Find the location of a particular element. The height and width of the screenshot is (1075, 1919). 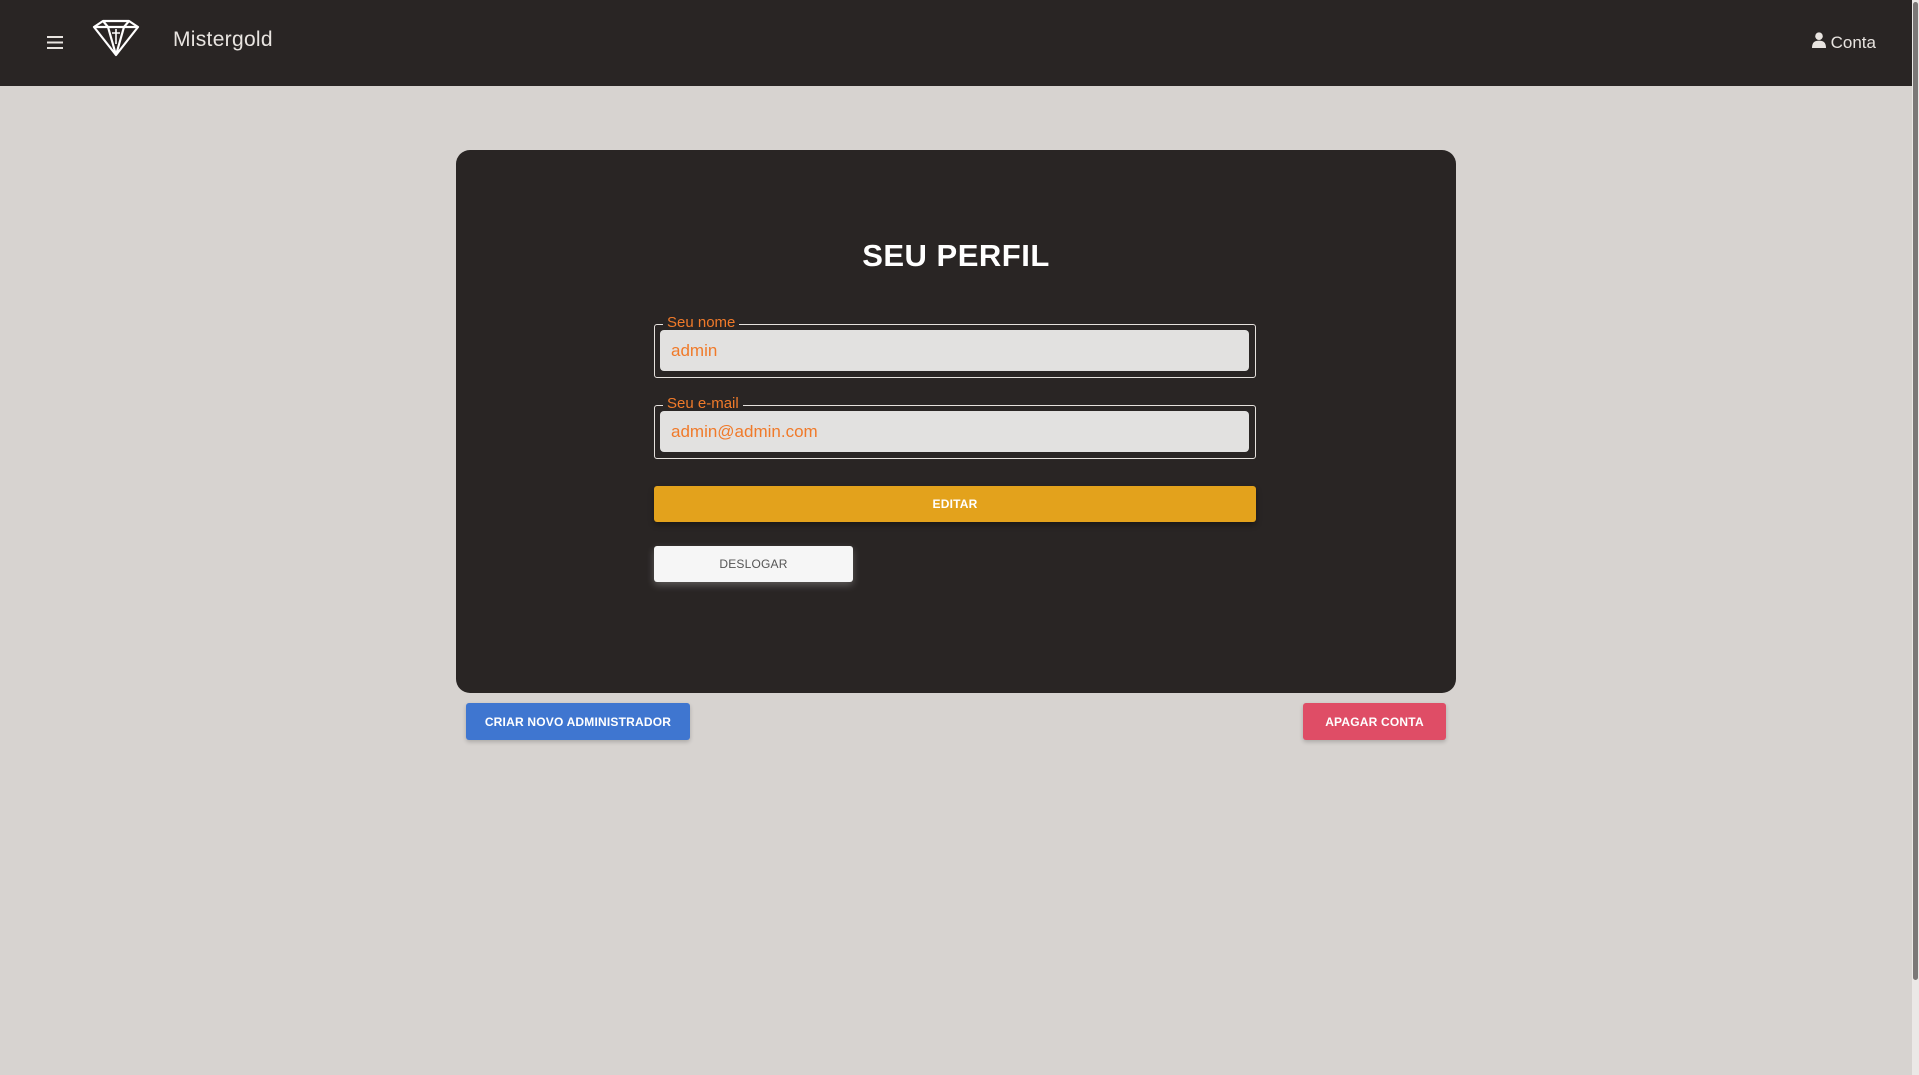

name-field: Seu nome is located at coordinates (955, 346).